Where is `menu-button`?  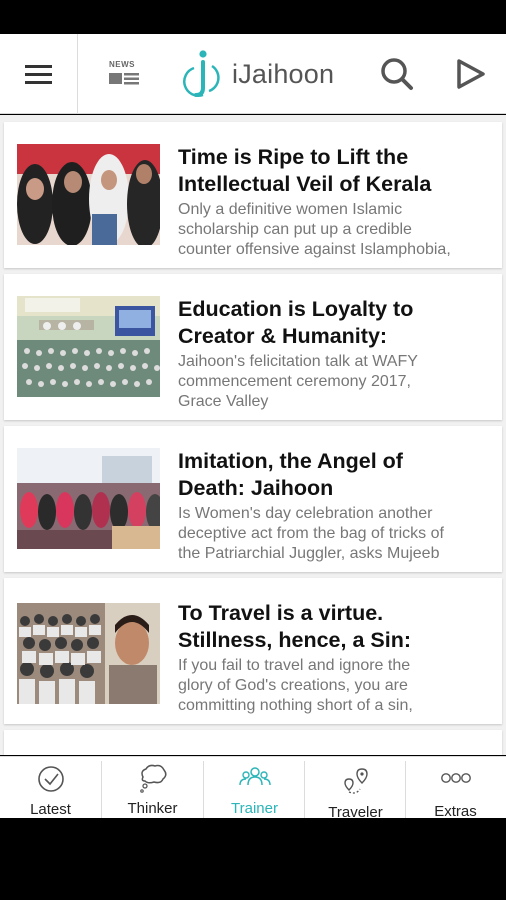 menu-button is located at coordinates (39, 74).